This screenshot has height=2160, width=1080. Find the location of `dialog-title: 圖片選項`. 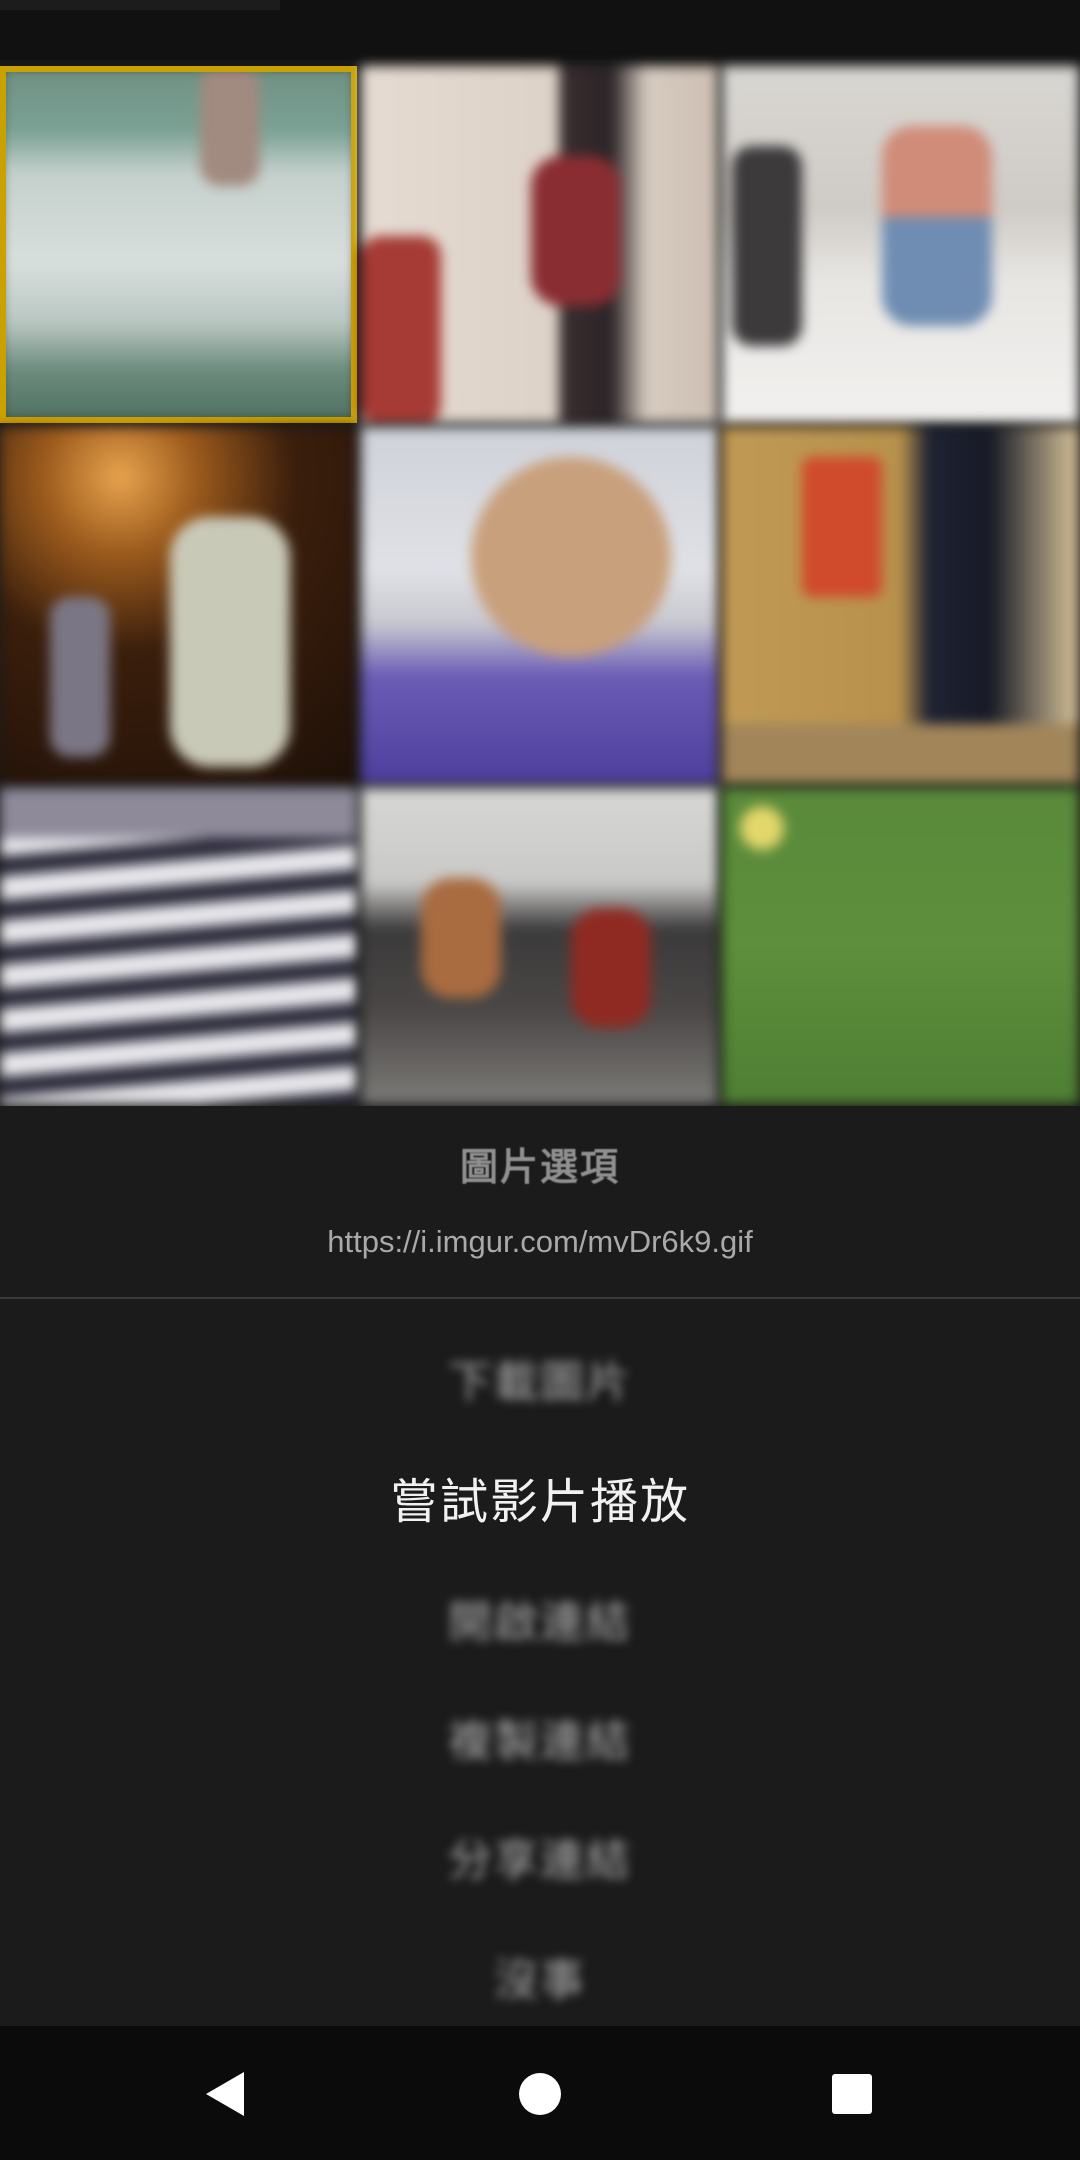

dialog-title: 圖片選項 is located at coordinates (539, 1167).